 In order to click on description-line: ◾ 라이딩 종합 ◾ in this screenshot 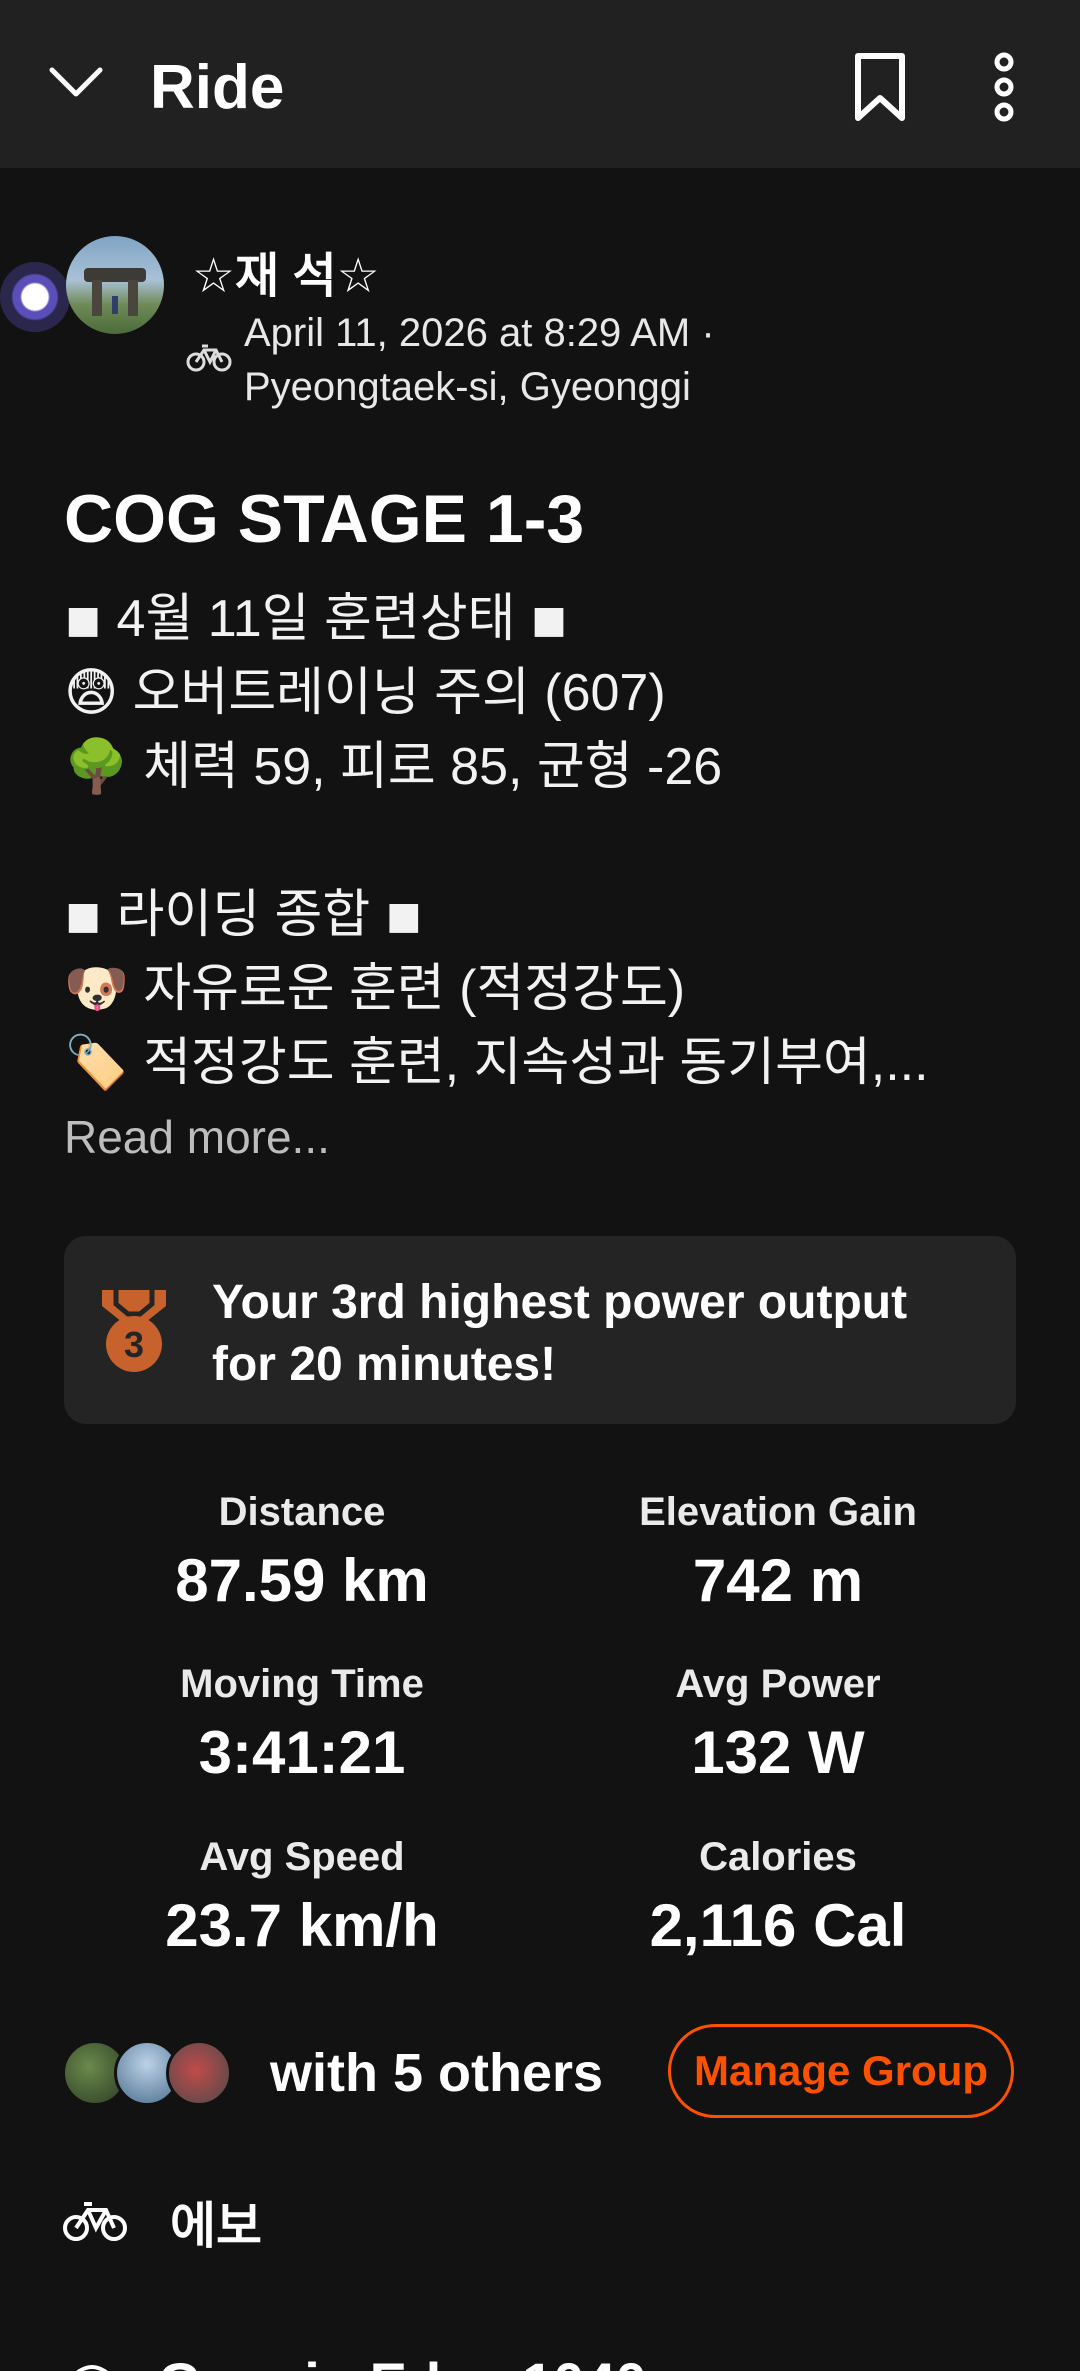, I will do `click(243, 915)`.